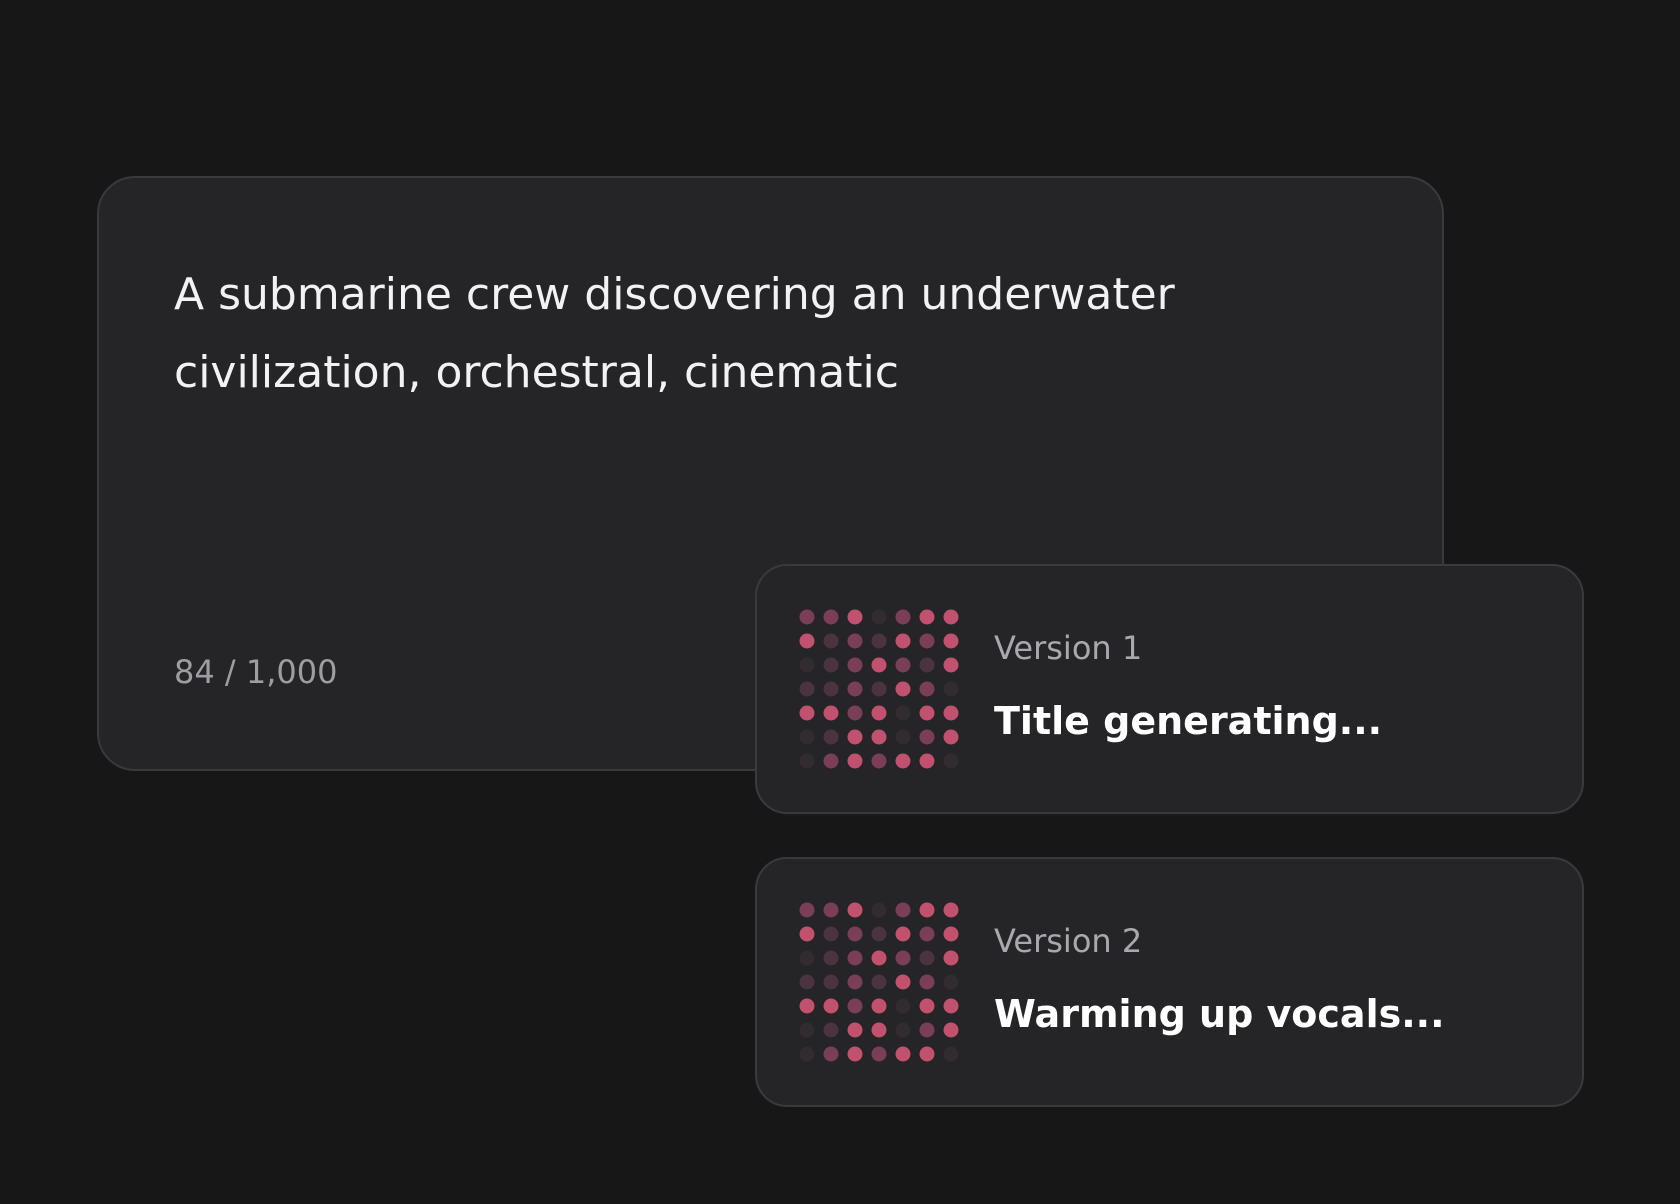  I want to click on character-count: 84 / 1,000, so click(256, 672).